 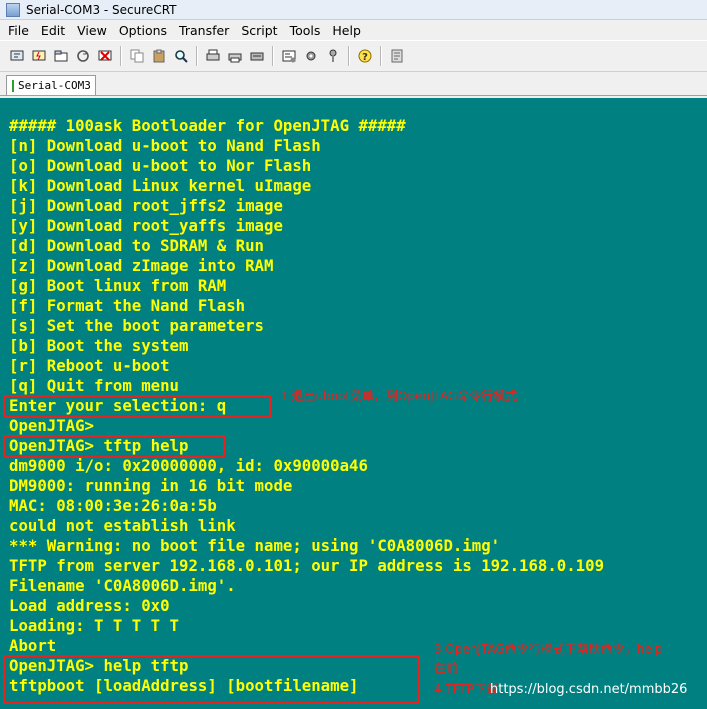 What do you see at coordinates (17, 56) in the screenshot?
I see `connect-icon` at bounding box center [17, 56].